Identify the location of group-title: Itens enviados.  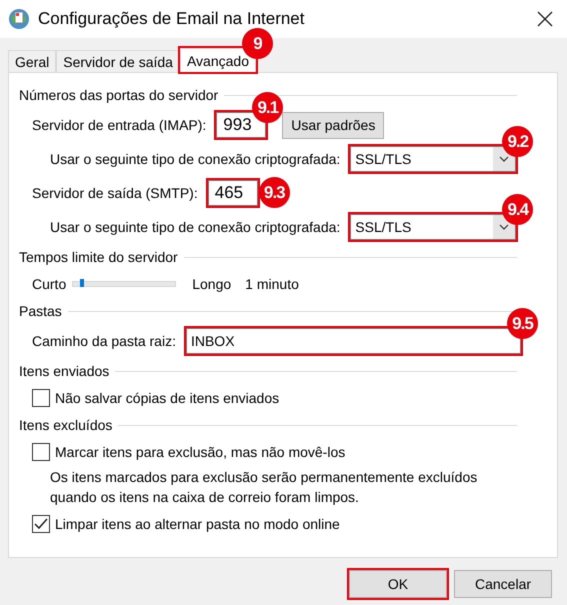
(64, 371).